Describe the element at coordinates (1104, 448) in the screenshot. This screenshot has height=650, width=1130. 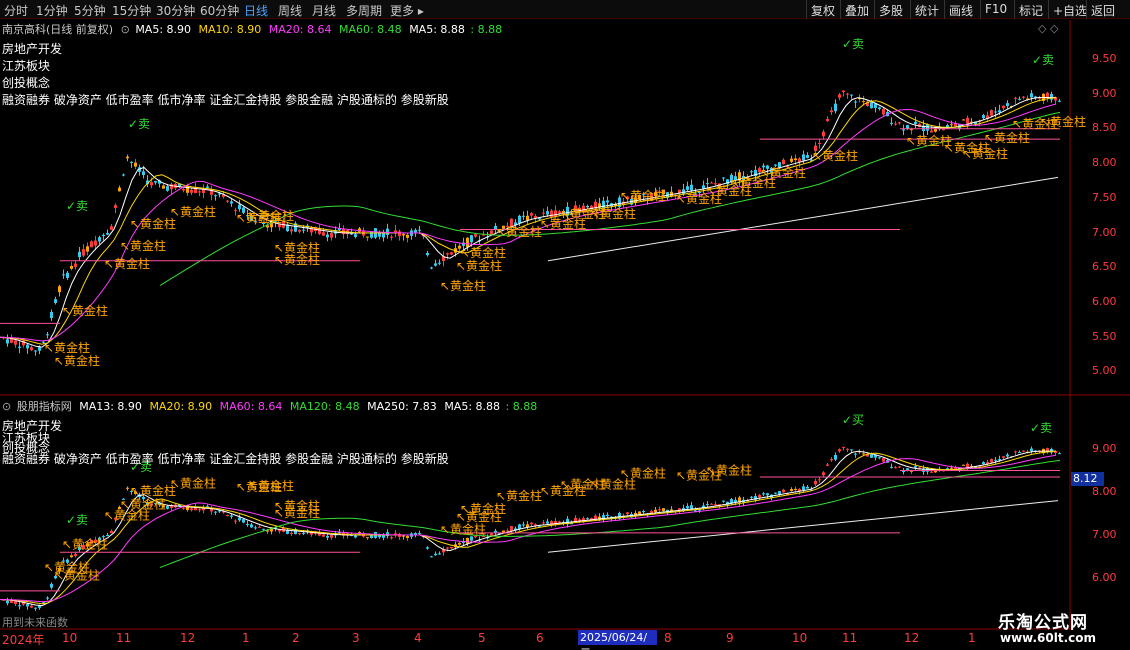
I see `lower-ytick: 9.00` at that location.